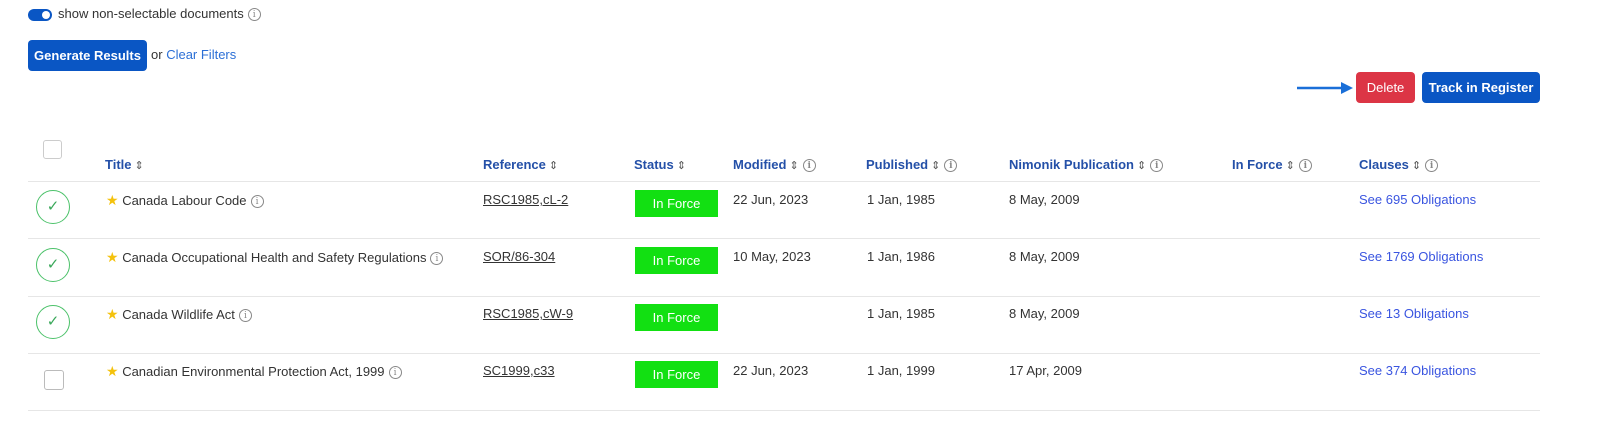  What do you see at coordinates (760, 164) in the screenshot?
I see `header-modified-label: Modified` at bounding box center [760, 164].